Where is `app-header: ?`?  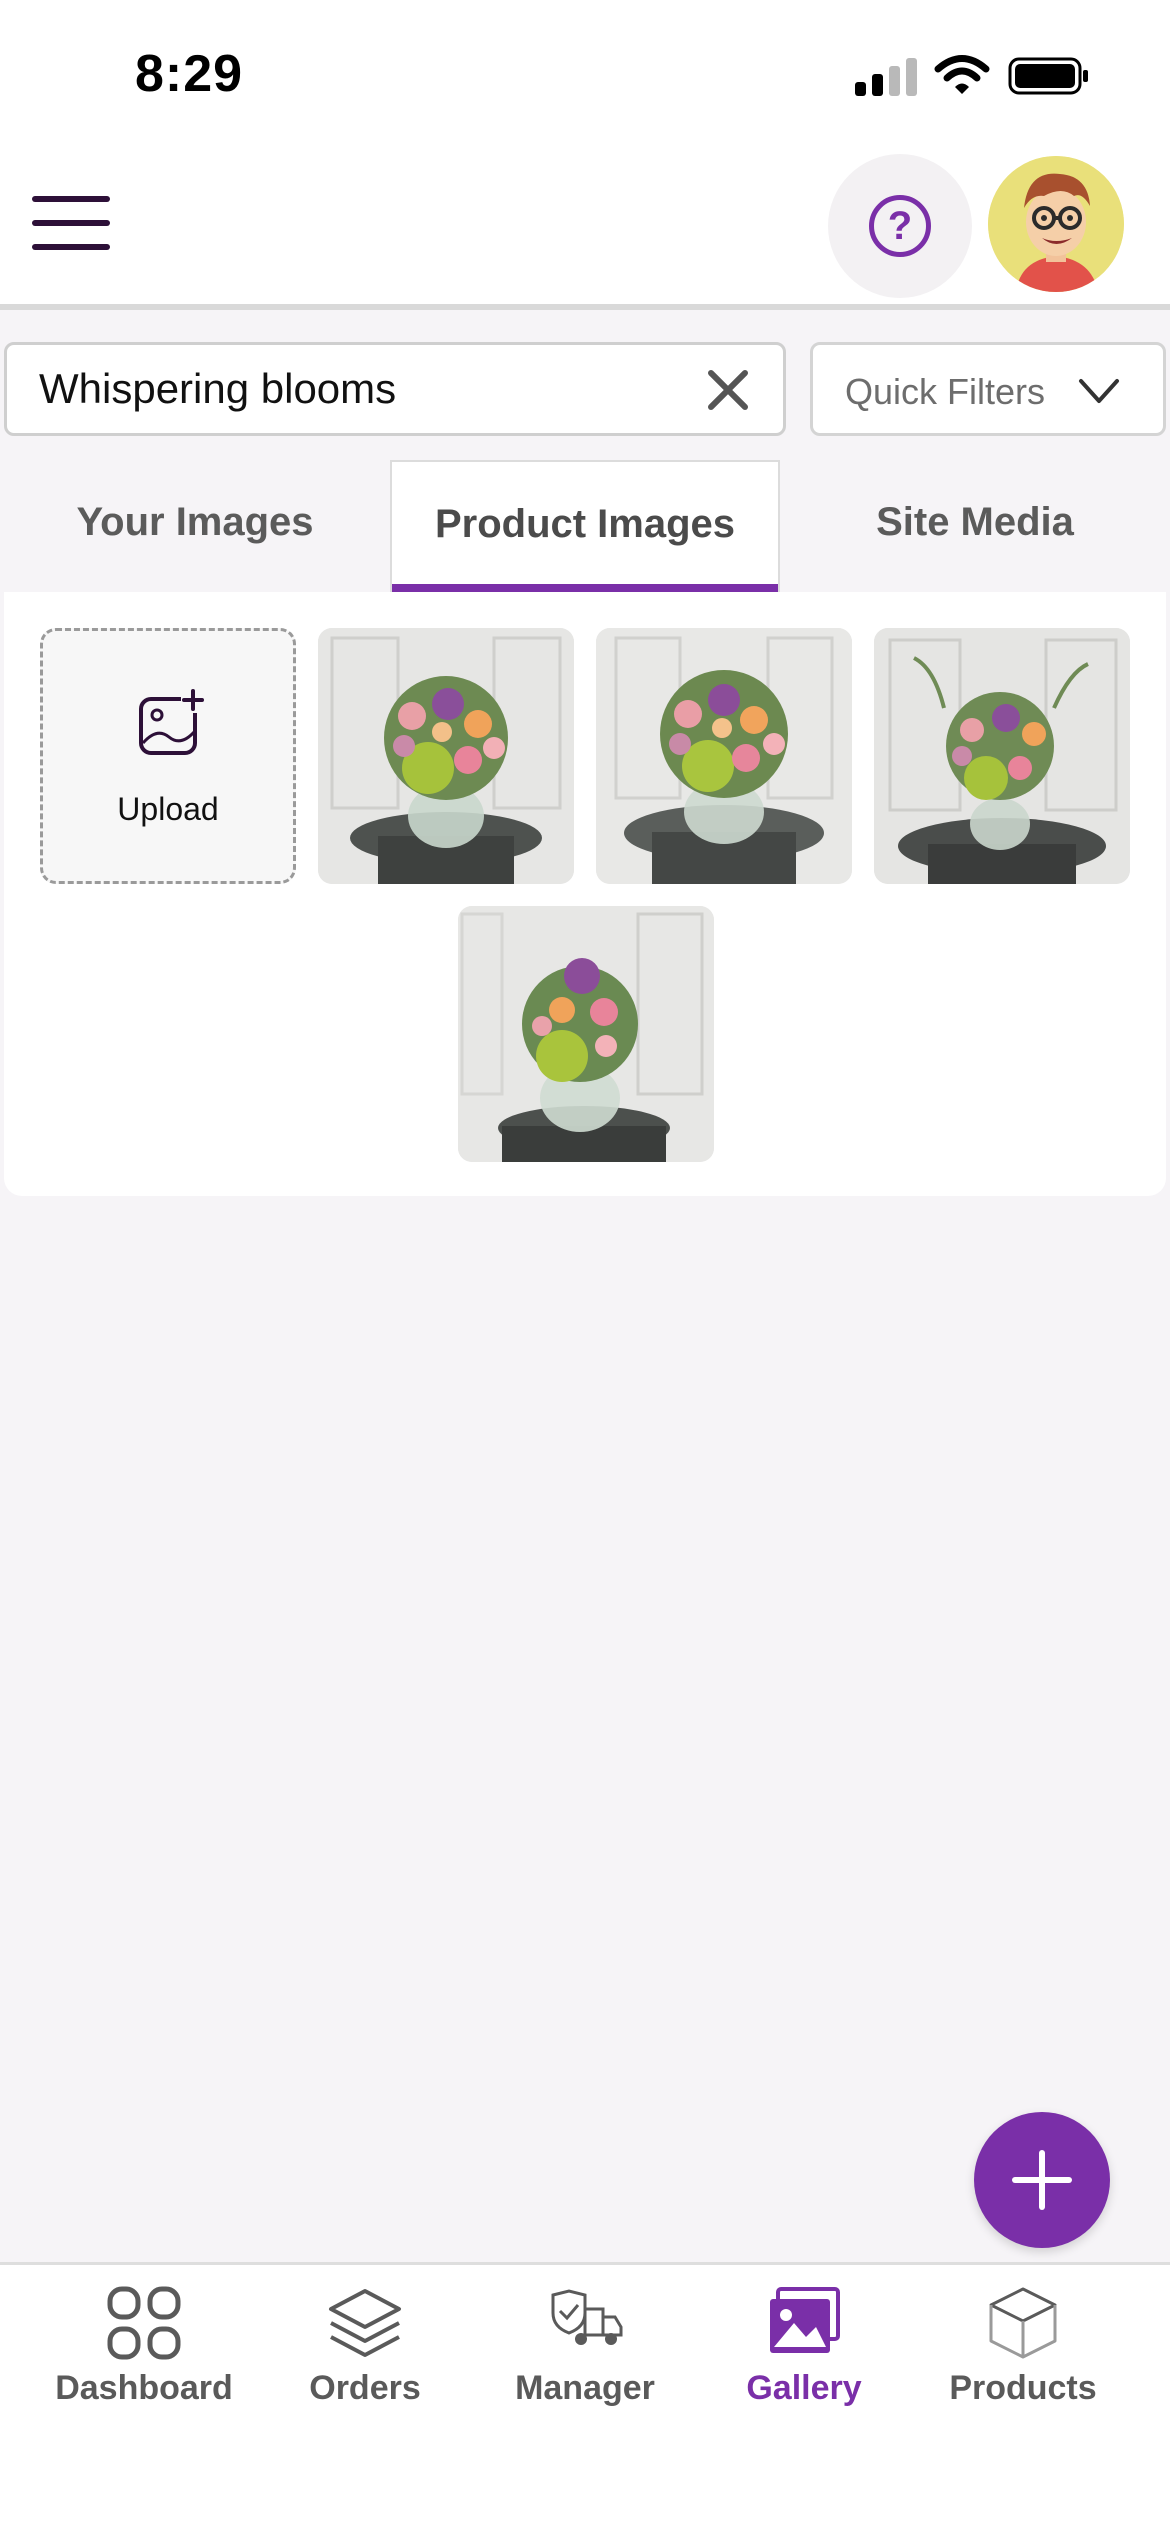 app-header: ? is located at coordinates (585, 225).